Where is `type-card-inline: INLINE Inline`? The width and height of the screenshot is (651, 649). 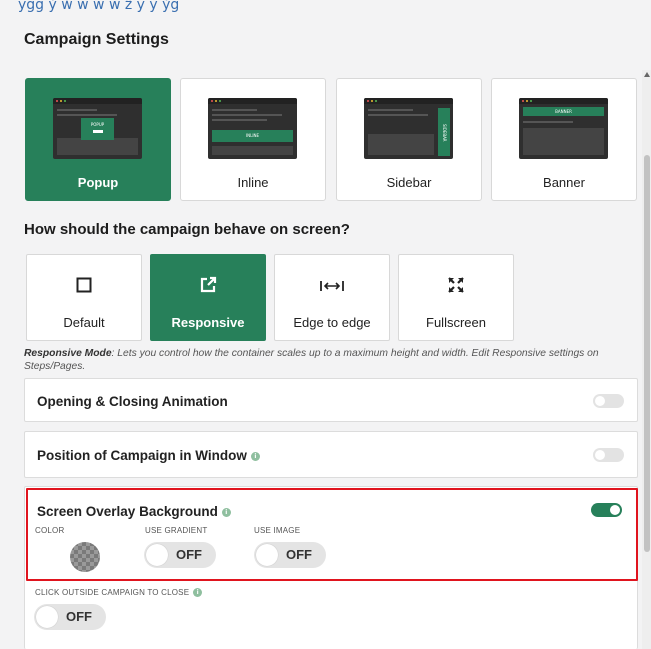
type-card-inline: INLINE Inline is located at coordinates (253, 139).